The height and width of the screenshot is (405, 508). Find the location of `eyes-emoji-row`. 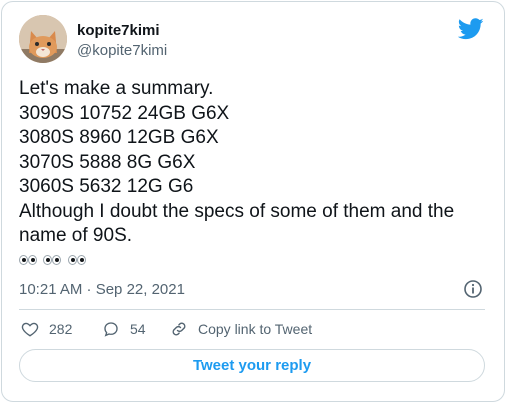

eyes-emoji-row is located at coordinates (53, 259).